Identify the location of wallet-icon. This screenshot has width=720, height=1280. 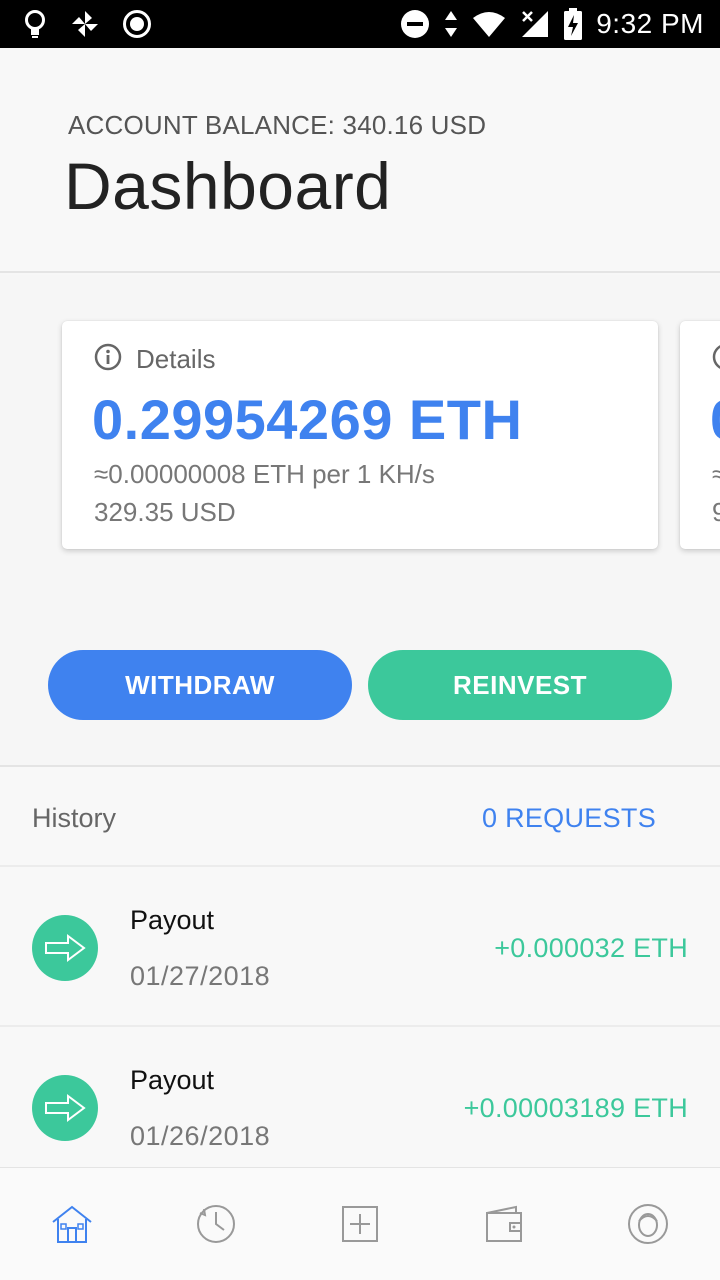
(504, 1226).